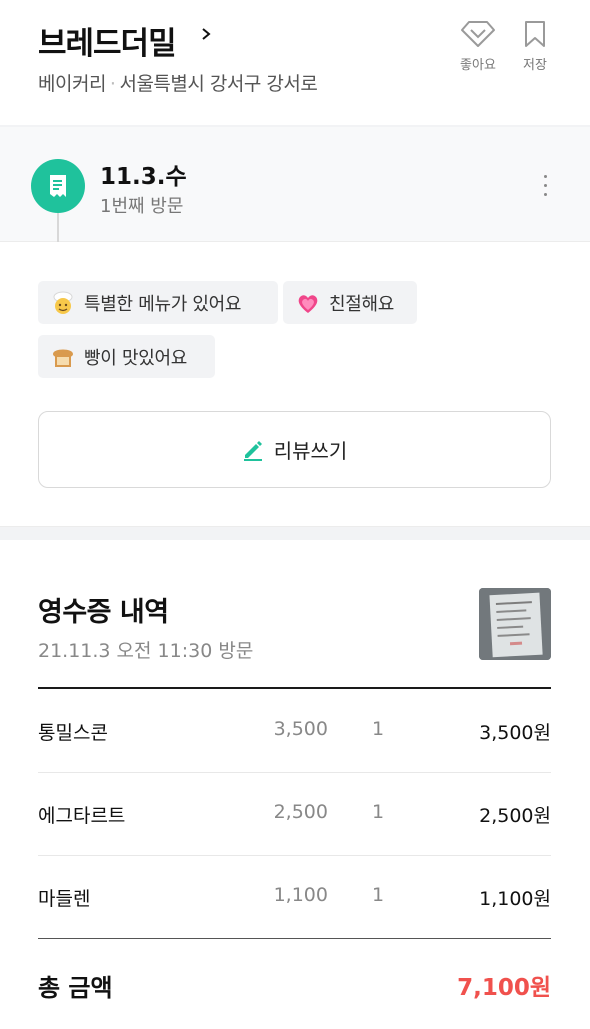  What do you see at coordinates (294, 938) in the screenshot?
I see `total-rule` at bounding box center [294, 938].